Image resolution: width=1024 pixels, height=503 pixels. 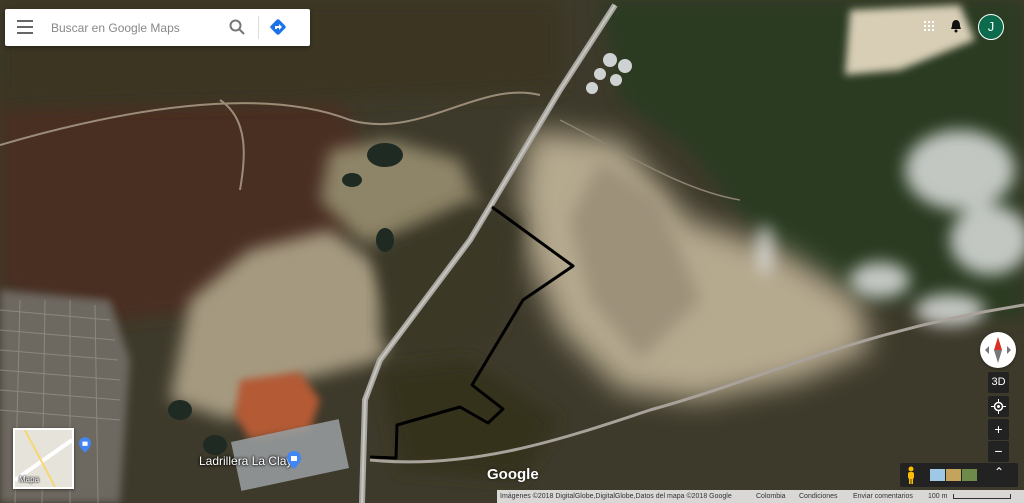 What do you see at coordinates (937, 496) in the screenshot?
I see `scale-label: 100 m` at bounding box center [937, 496].